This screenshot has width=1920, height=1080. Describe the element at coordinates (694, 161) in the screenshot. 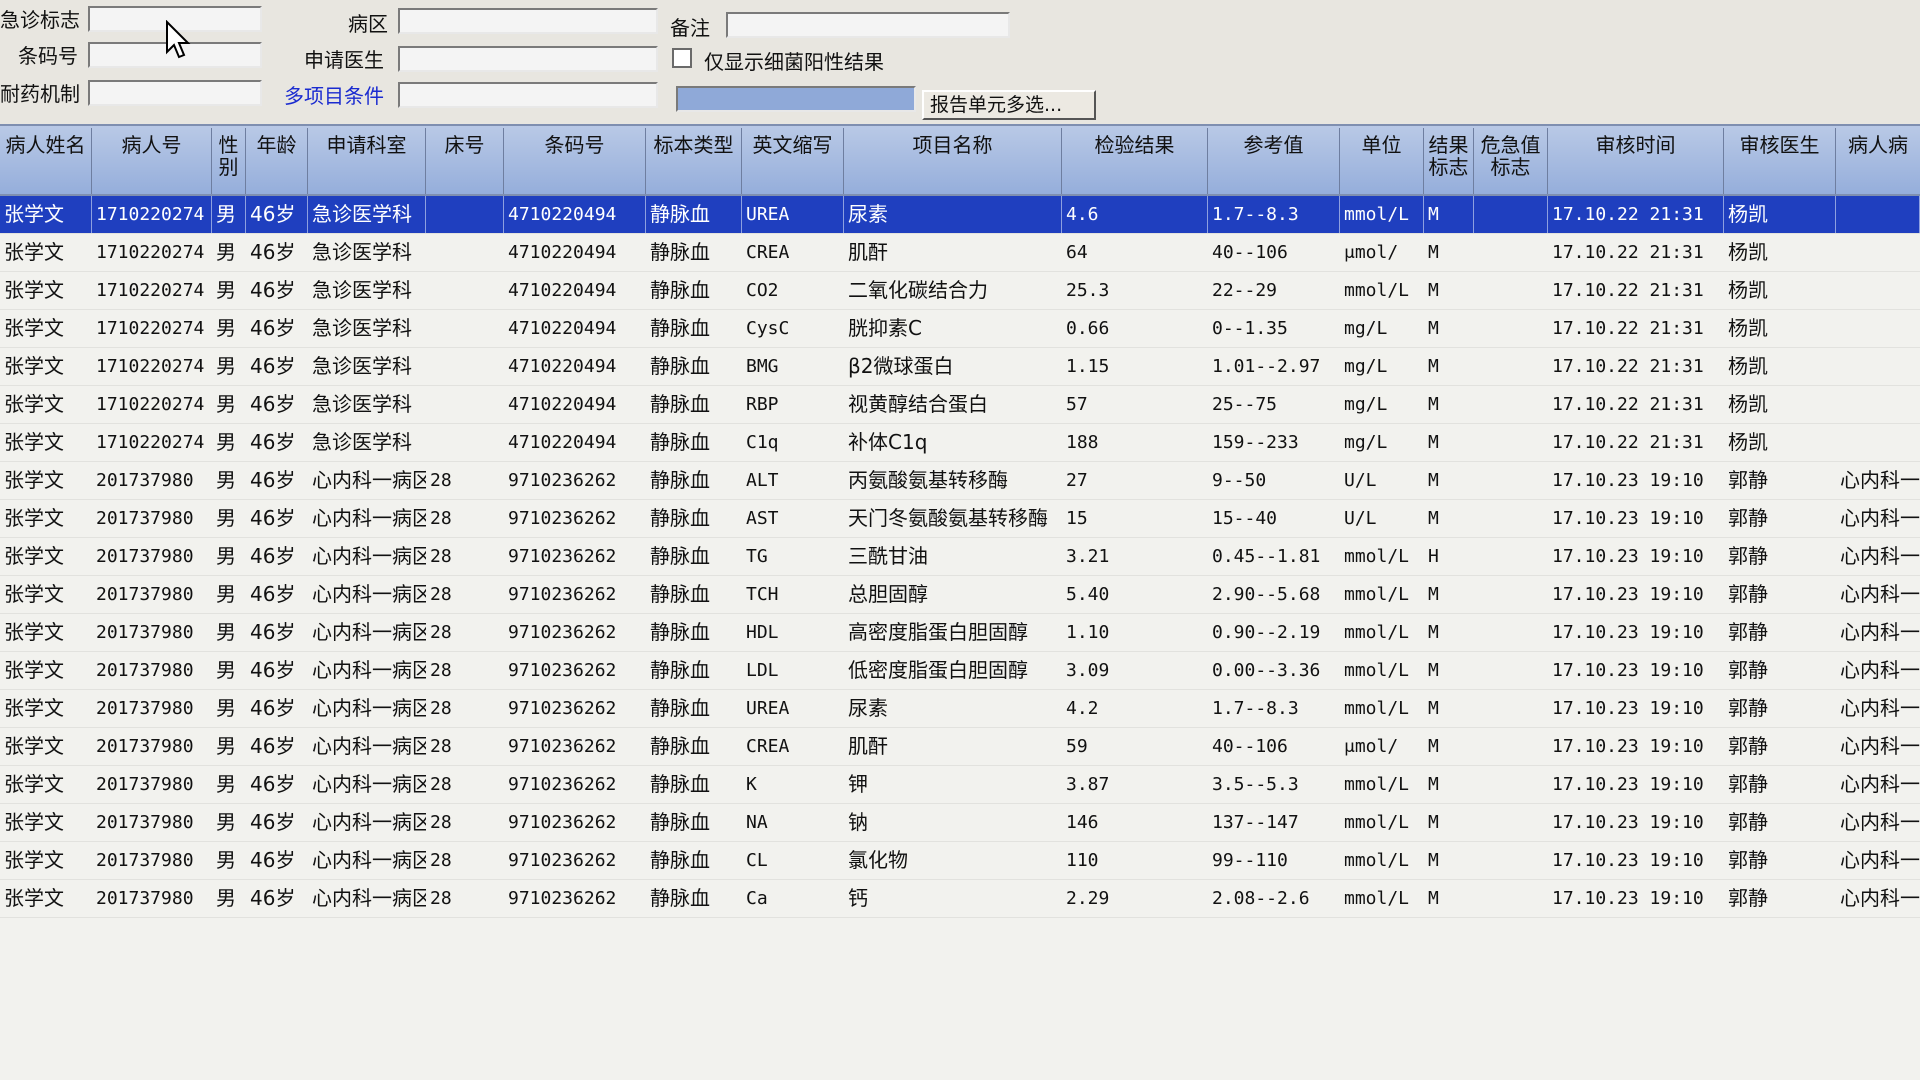

I see `col-header-specimen: 标本类型` at that location.